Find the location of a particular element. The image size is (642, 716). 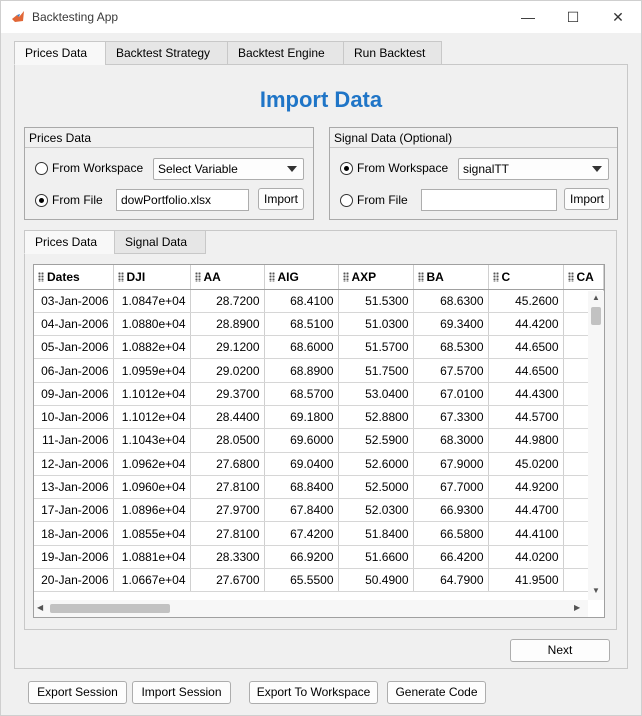

table-cell: 67.0100 is located at coordinates (451, 394).